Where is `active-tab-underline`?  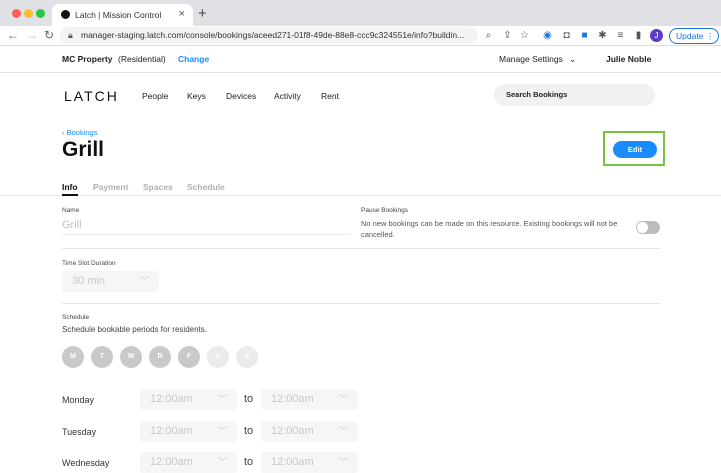 active-tab-underline is located at coordinates (70, 195).